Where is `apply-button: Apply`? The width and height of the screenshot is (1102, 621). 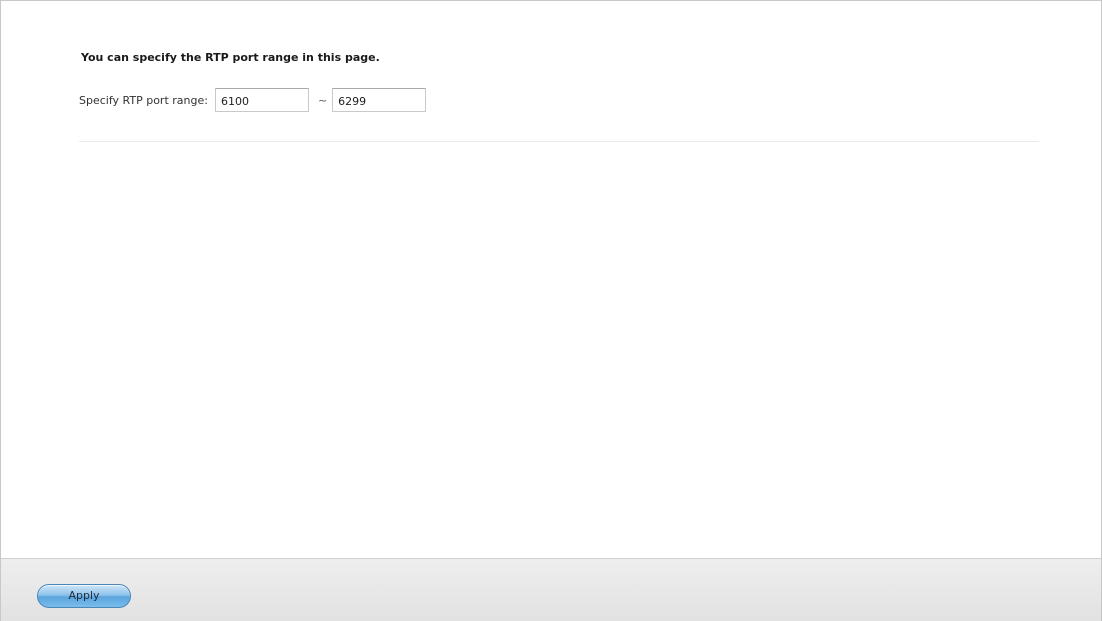 apply-button: Apply is located at coordinates (84, 596).